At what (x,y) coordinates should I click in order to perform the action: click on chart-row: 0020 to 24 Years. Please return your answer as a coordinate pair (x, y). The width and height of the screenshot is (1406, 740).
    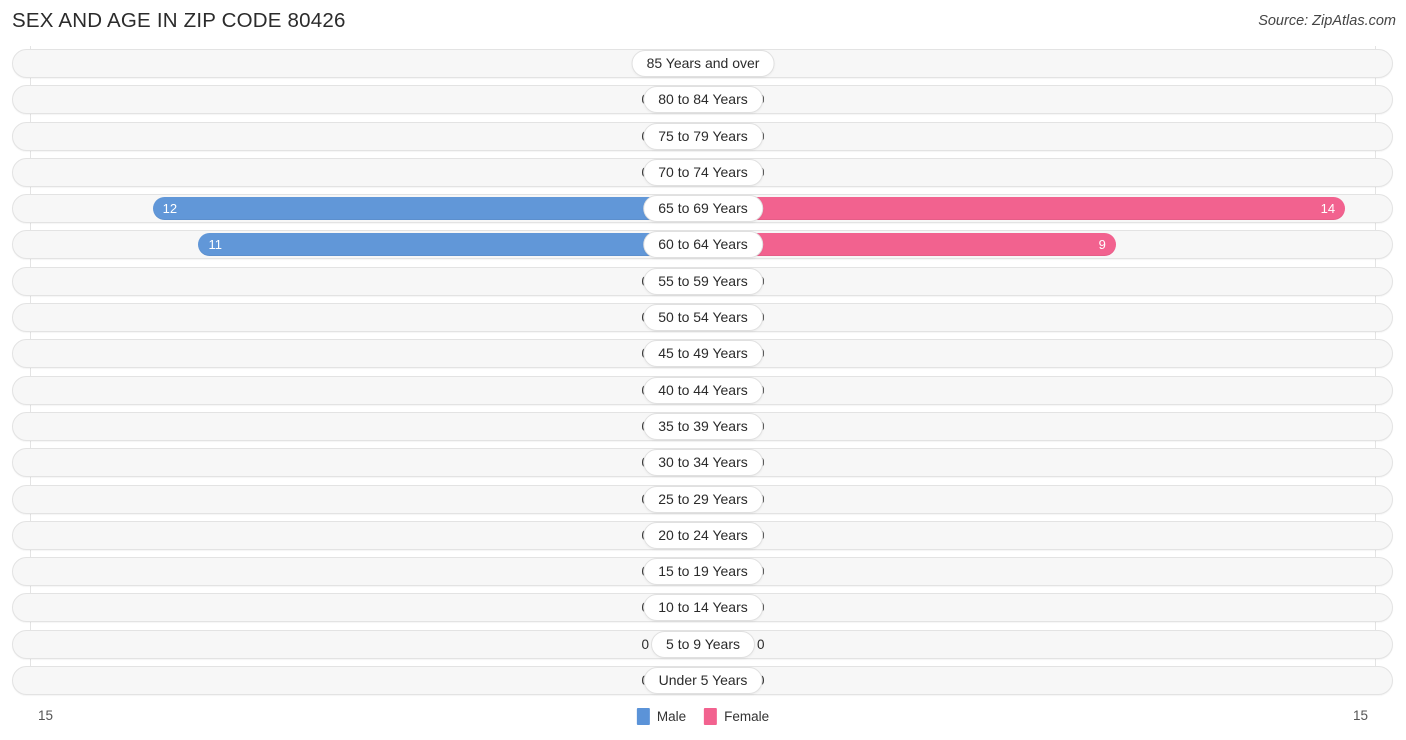
    Looking at the image, I should click on (703, 536).